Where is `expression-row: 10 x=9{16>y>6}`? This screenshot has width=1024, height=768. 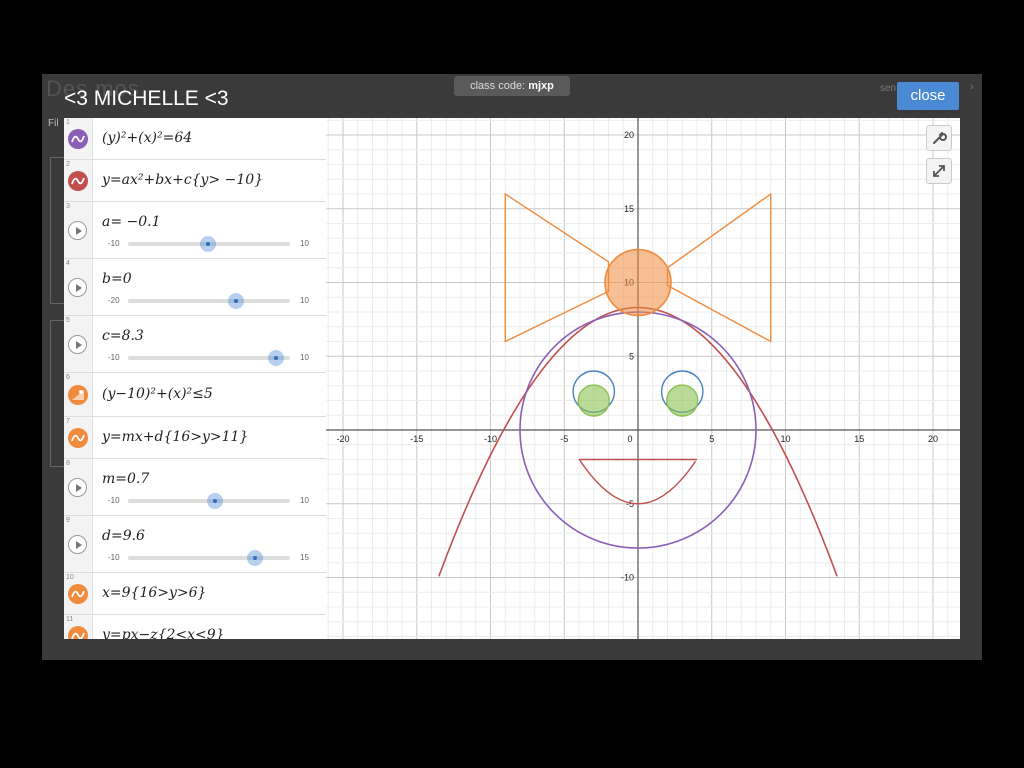
expression-row: 10 x=9{16>y>6} is located at coordinates (195, 594).